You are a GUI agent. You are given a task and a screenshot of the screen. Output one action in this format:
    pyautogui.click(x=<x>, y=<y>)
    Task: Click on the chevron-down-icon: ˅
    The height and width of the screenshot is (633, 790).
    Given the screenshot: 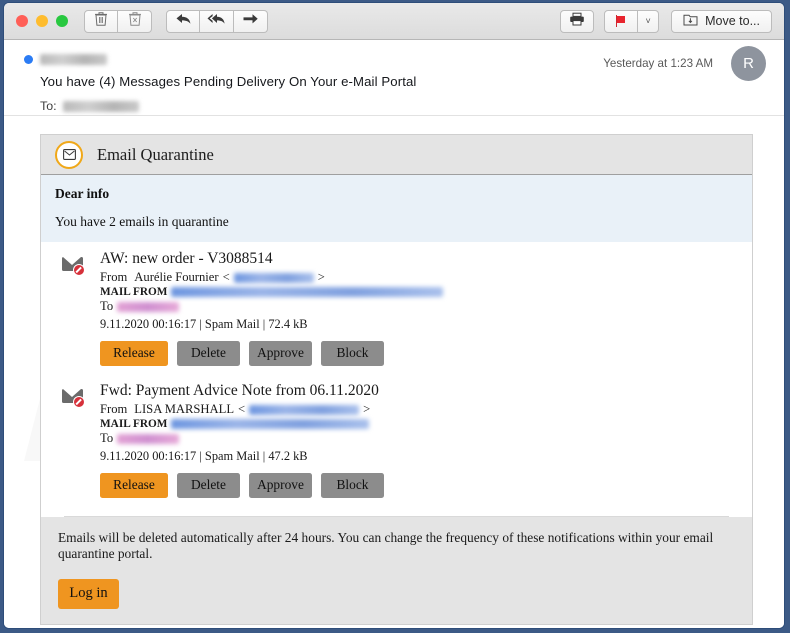 What is the action you would take?
    pyautogui.click(x=648, y=20)
    